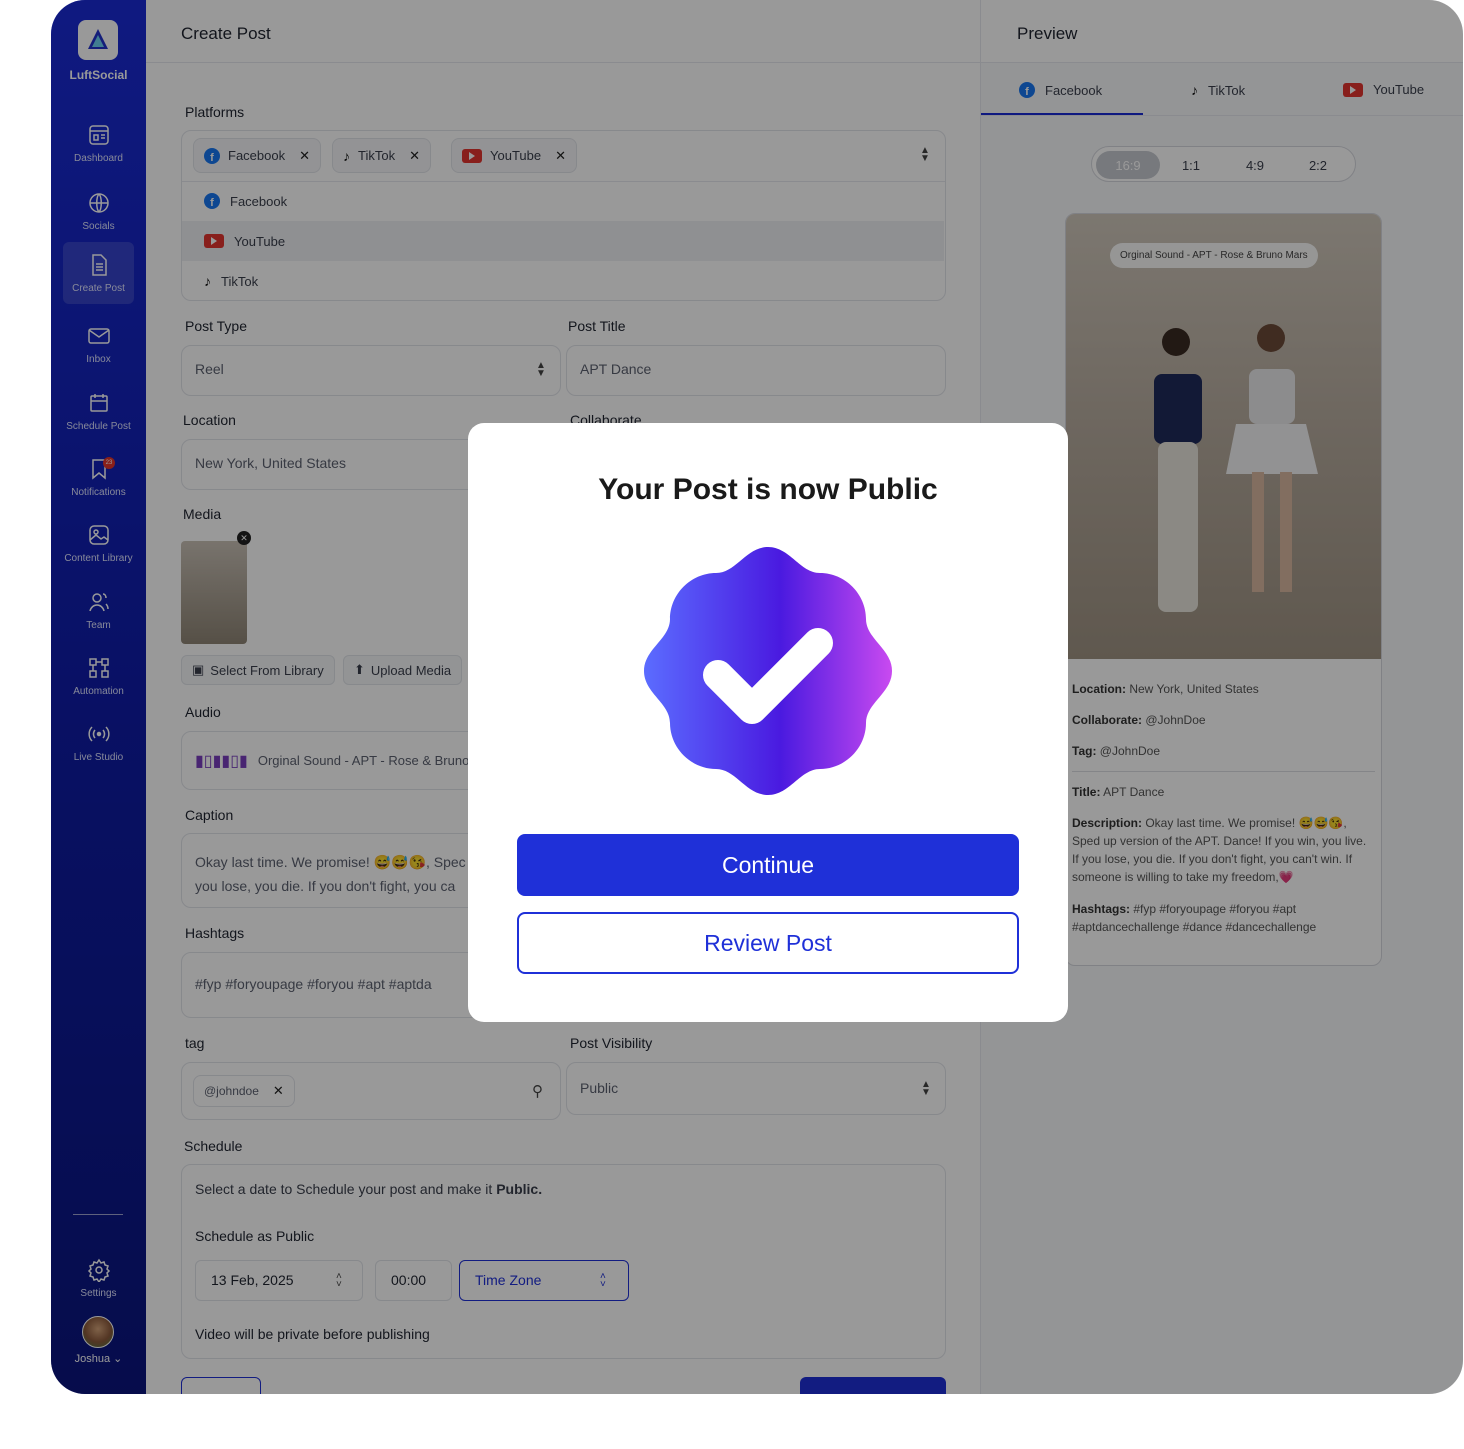  Describe the element at coordinates (768, 671) in the screenshot. I see `verified-badge-icon` at that location.